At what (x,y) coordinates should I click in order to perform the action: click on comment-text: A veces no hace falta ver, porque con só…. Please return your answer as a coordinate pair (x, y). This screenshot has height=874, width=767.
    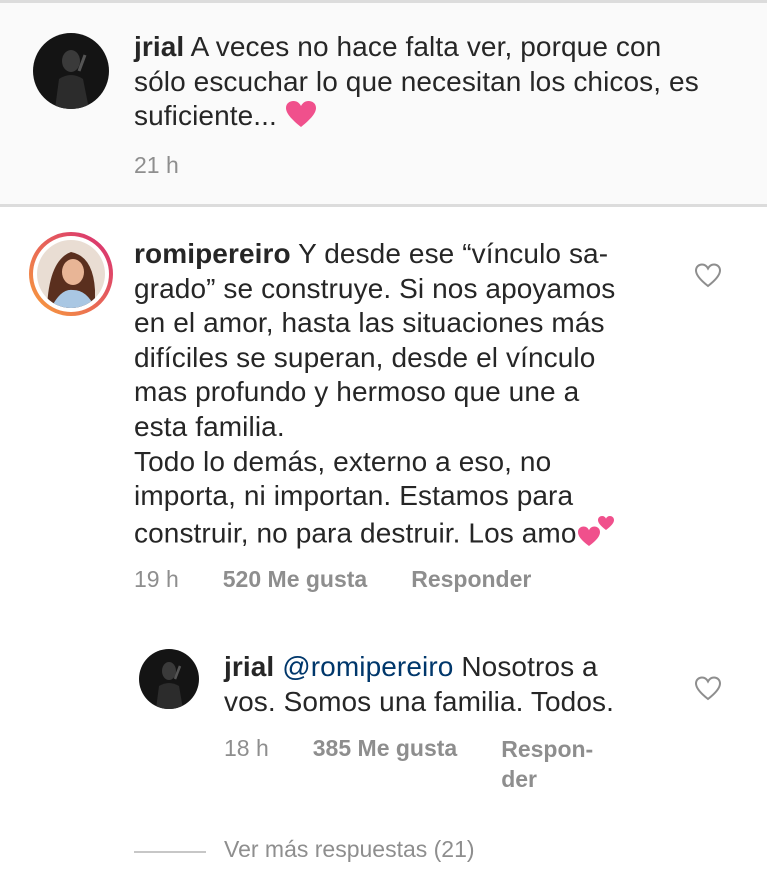
    Looking at the image, I should click on (416, 81).